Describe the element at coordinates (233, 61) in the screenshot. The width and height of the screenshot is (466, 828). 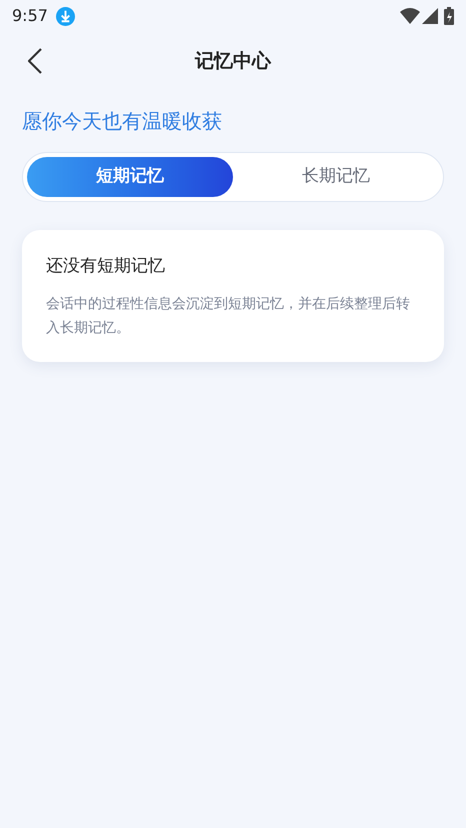
I see `page-title: 记忆中心` at that location.